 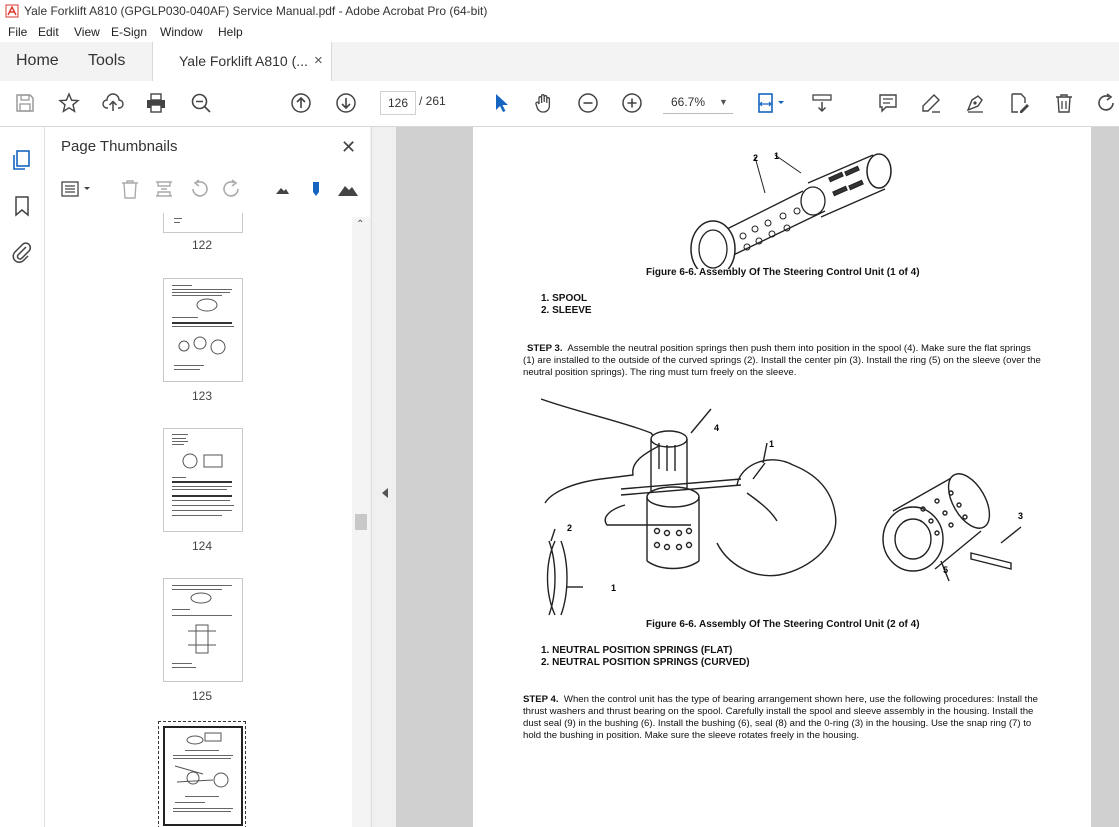 I want to click on insert-page-icon, so click(x=164, y=189).